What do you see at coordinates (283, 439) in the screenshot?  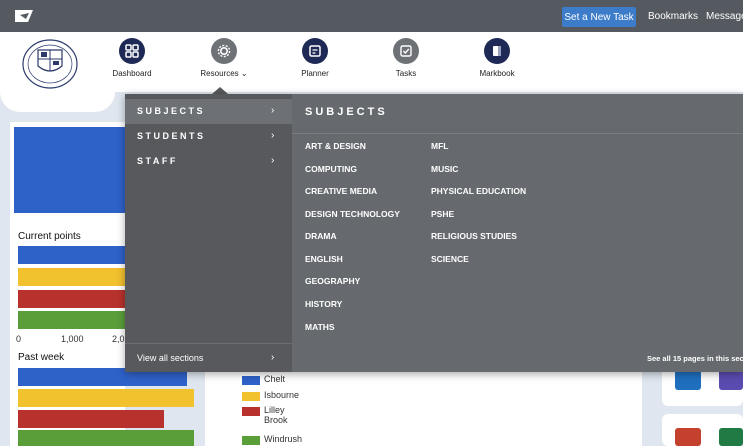 I see `legend-label: Windrush` at bounding box center [283, 439].